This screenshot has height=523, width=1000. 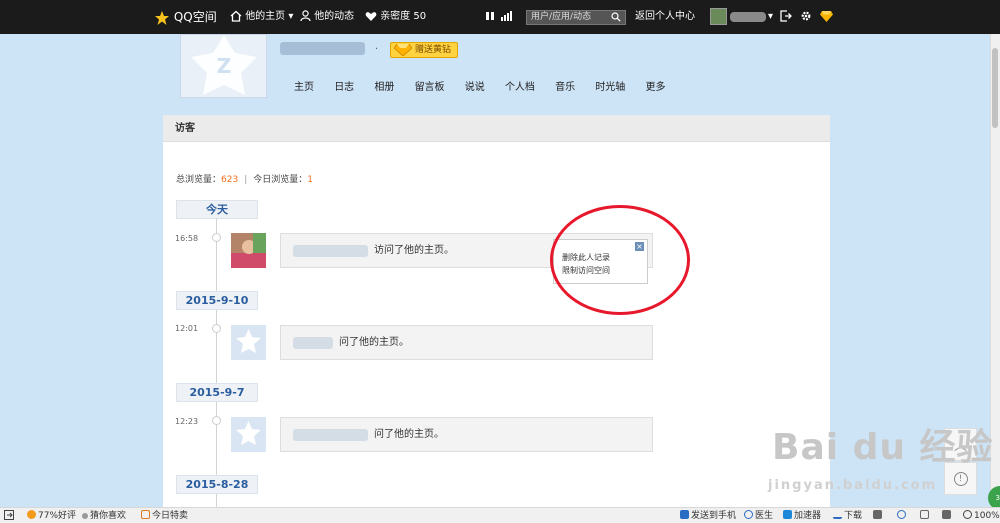 What do you see at coordinates (684, 514) in the screenshot?
I see `phone-icon` at bounding box center [684, 514].